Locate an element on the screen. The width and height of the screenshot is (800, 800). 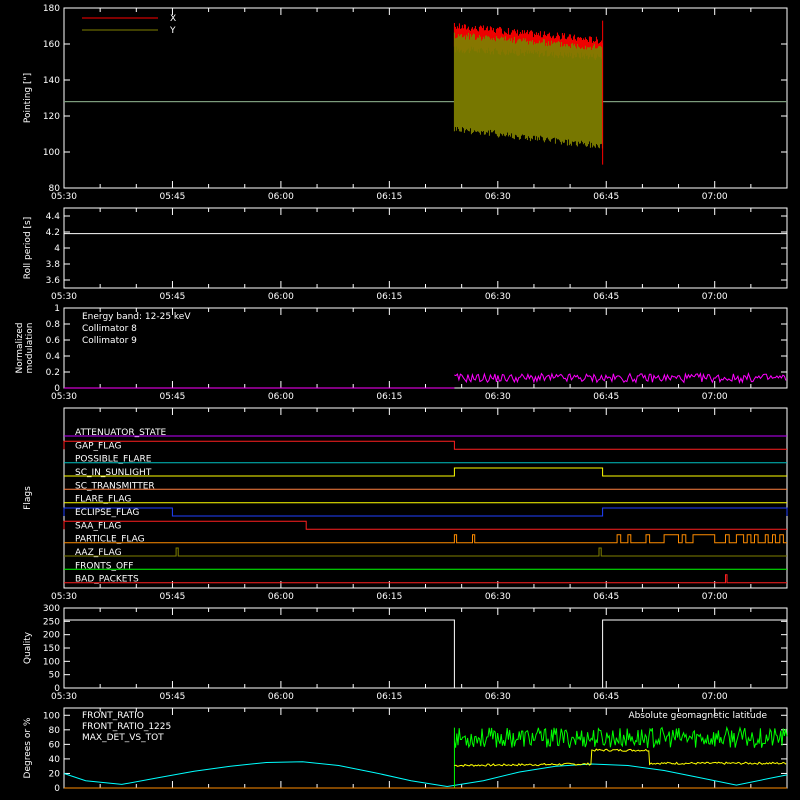
y-tick-label: 200 is located at coordinates (51, 636).